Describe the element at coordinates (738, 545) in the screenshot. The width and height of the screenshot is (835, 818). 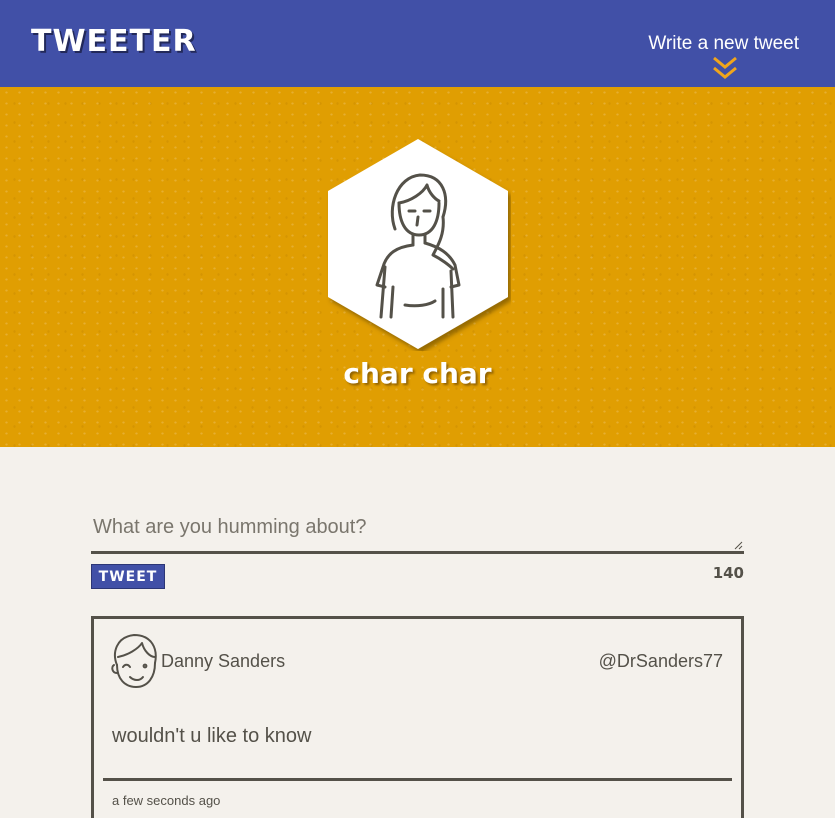
I see `resize-grip-icon` at that location.